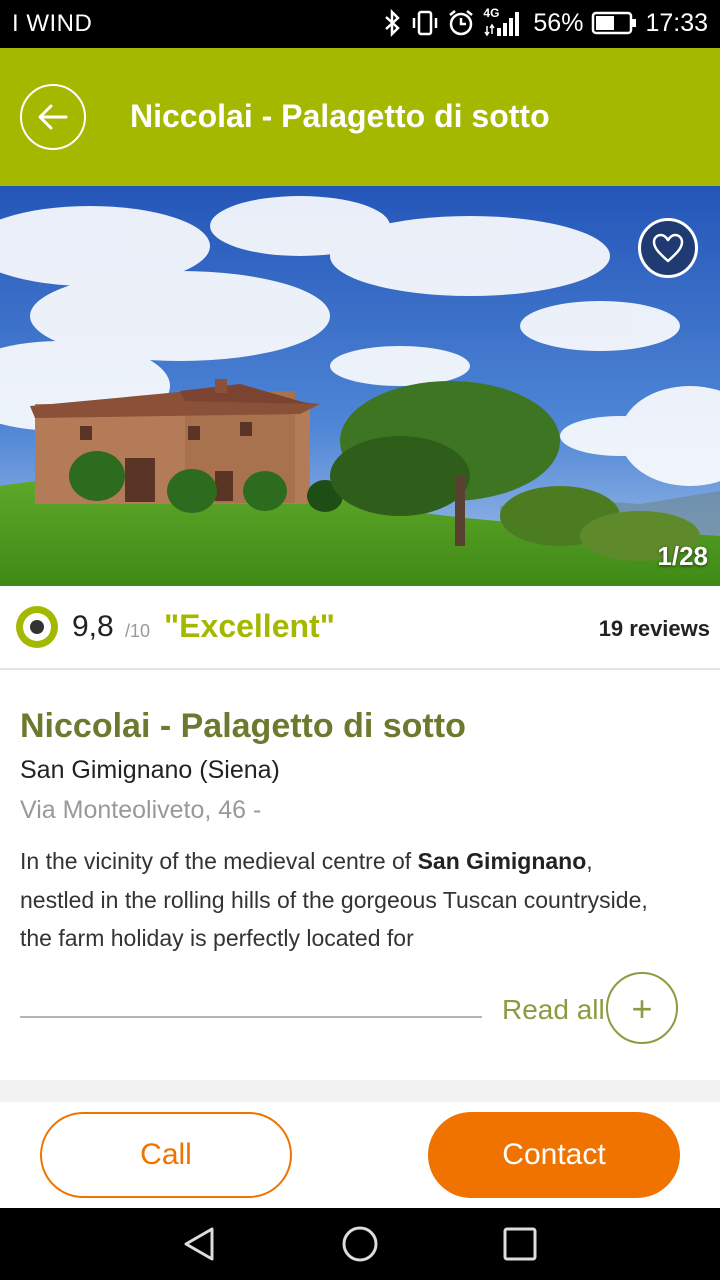  I want to click on app-bar: Niccolai - Palagetto di sotto, so click(360, 117).